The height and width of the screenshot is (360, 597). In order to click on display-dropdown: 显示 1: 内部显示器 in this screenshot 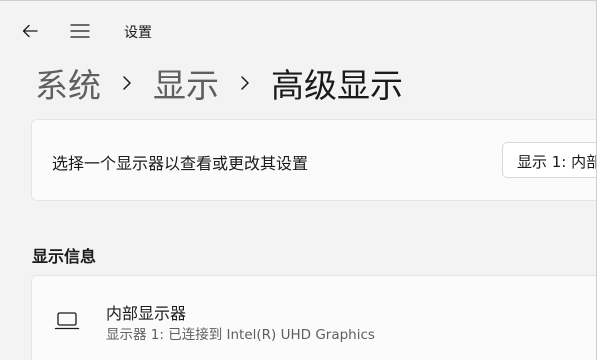, I will do `click(549, 160)`.